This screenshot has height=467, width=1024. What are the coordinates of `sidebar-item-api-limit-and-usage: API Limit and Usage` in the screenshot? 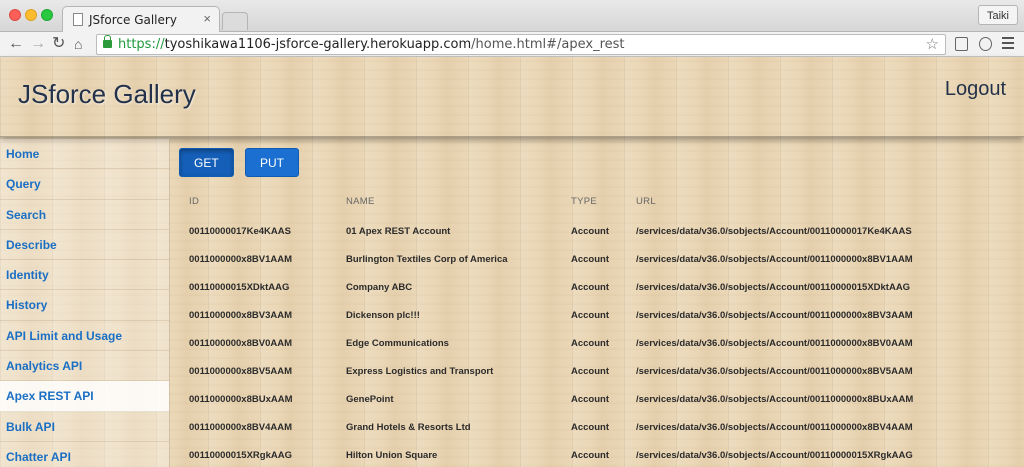 It's located at (84, 336).